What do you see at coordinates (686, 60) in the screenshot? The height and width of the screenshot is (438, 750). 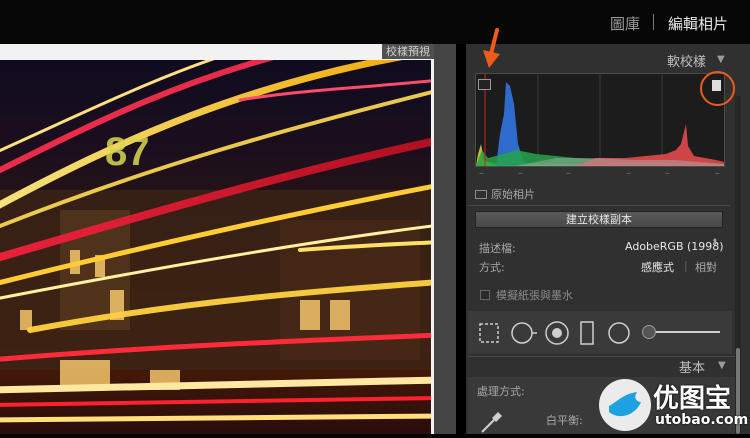 I see `soft-proofing-header: 軟校樣` at bounding box center [686, 60].